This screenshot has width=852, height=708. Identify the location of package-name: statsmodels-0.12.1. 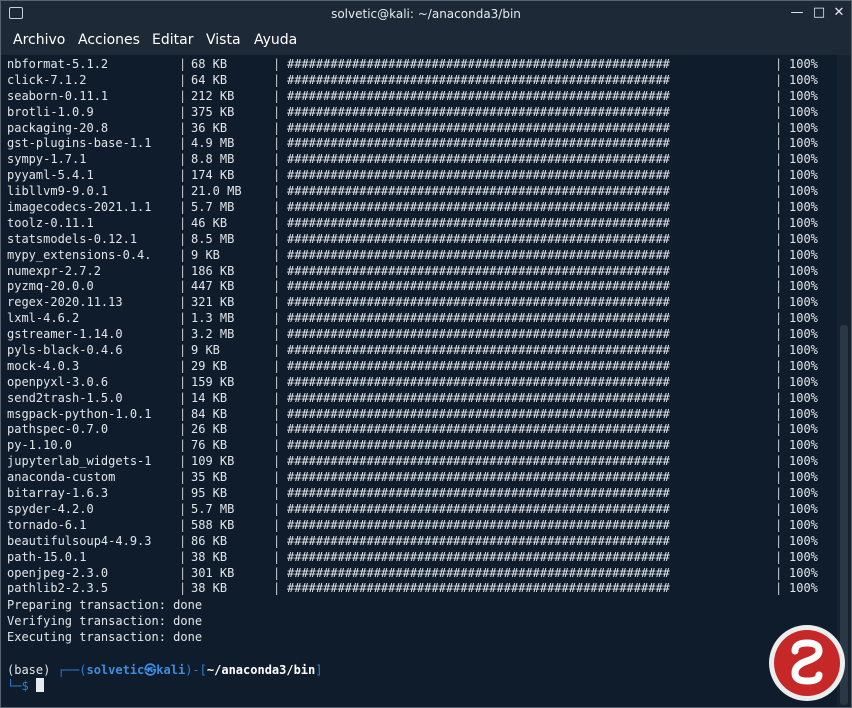
(72, 238).